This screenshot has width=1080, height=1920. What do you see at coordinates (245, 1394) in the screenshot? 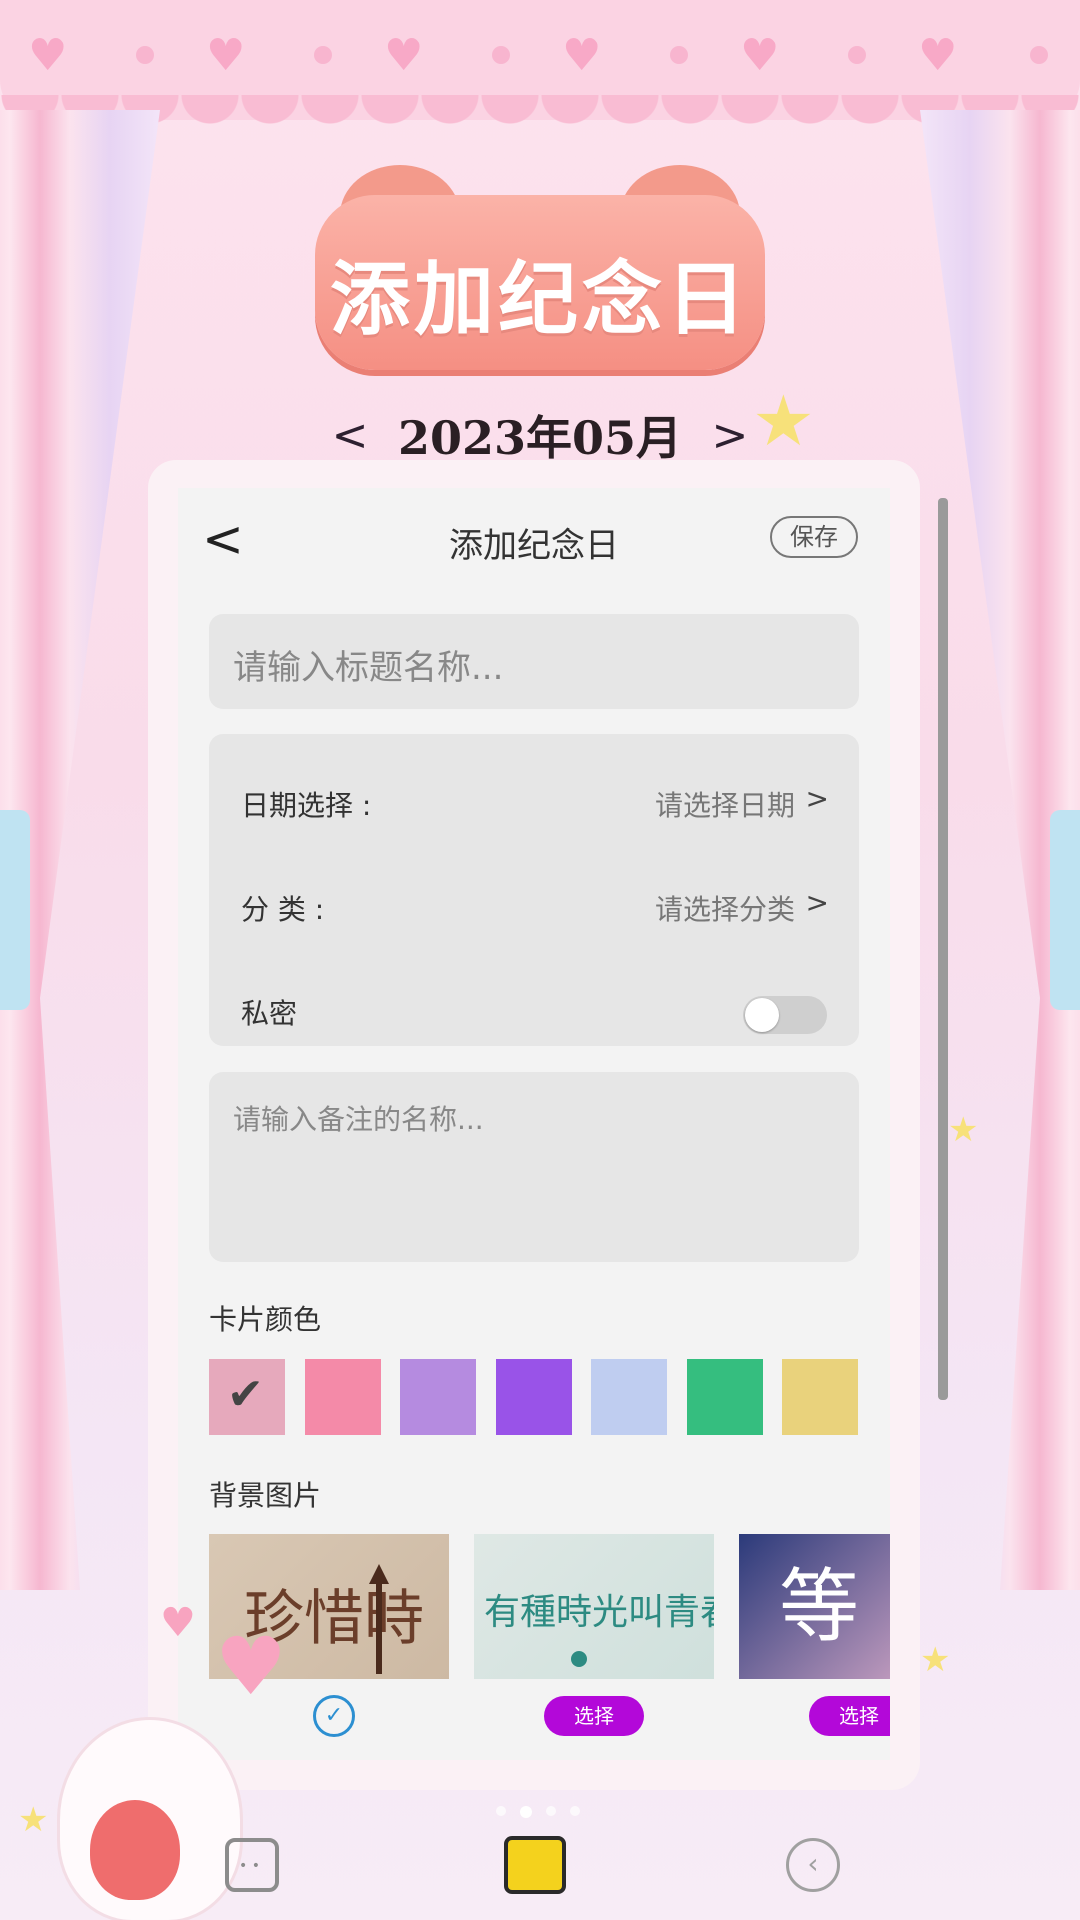
I see `check-icon: ✔` at bounding box center [245, 1394].